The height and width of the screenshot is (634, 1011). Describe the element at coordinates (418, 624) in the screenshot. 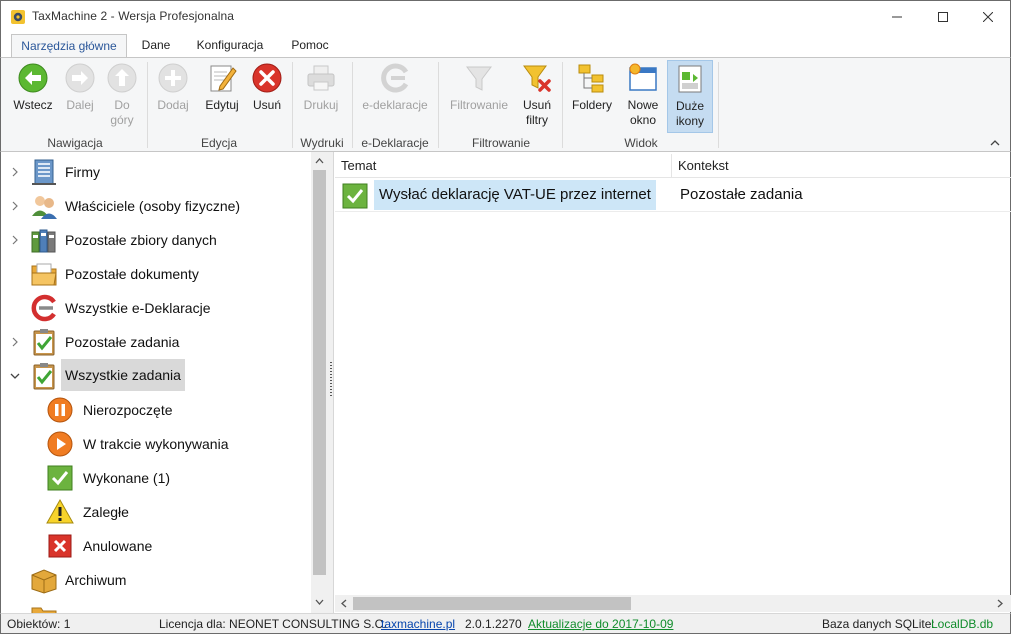

I see `status-website-link: taxmachine.pl` at that location.